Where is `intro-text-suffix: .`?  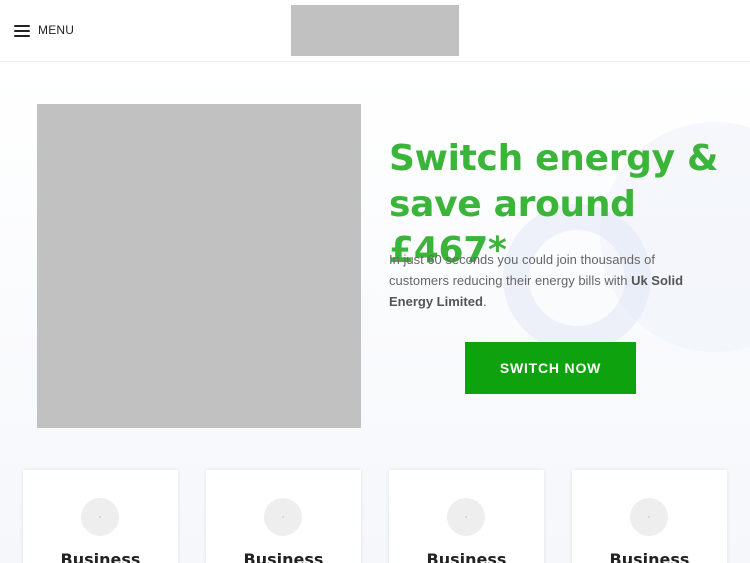
intro-text-suffix: . is located at coordinates (484, 301).